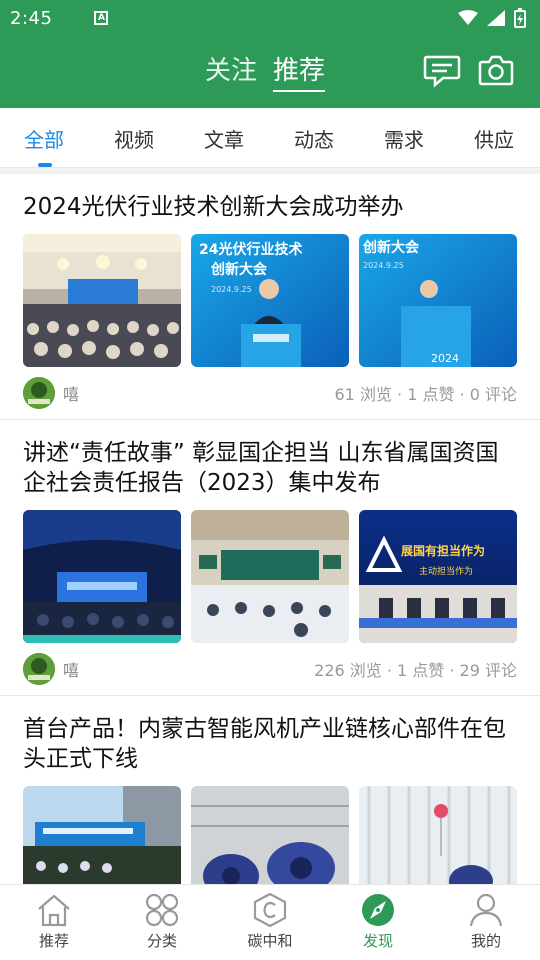 Image resolution: width=540 pixels, height=960 pixels. Describe the element at coordinates (496, 70) in the screenshot. I see `camera-icon` at that location.